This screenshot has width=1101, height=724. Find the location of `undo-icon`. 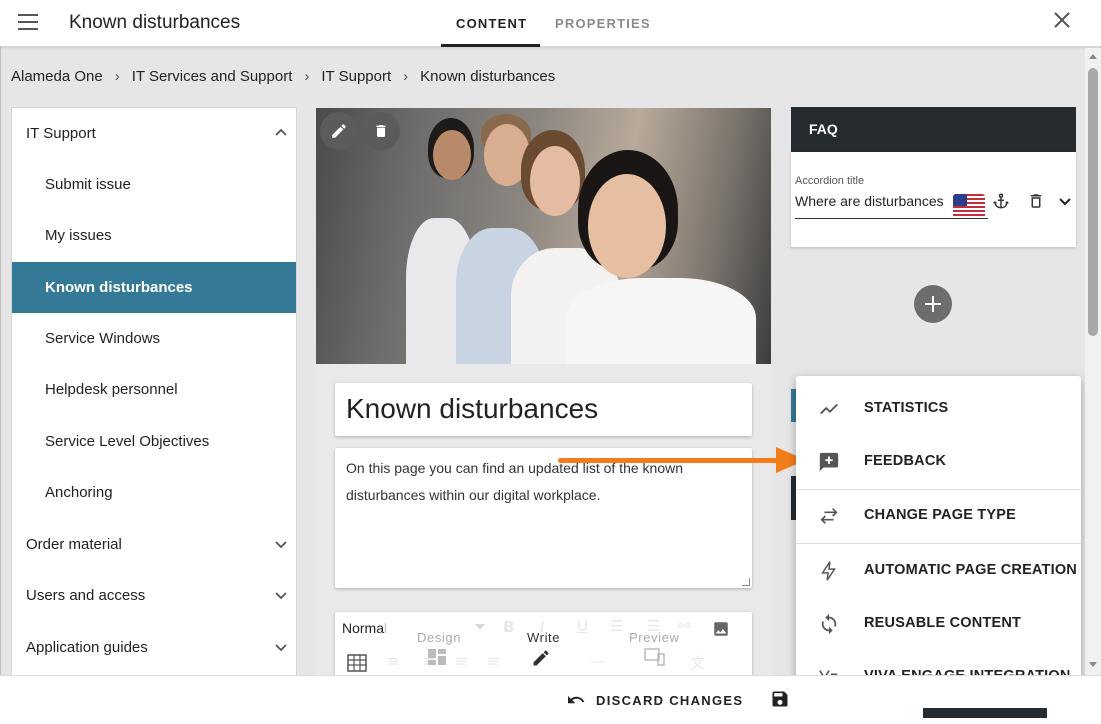

undo-icon is located at coordinates (576, 700).